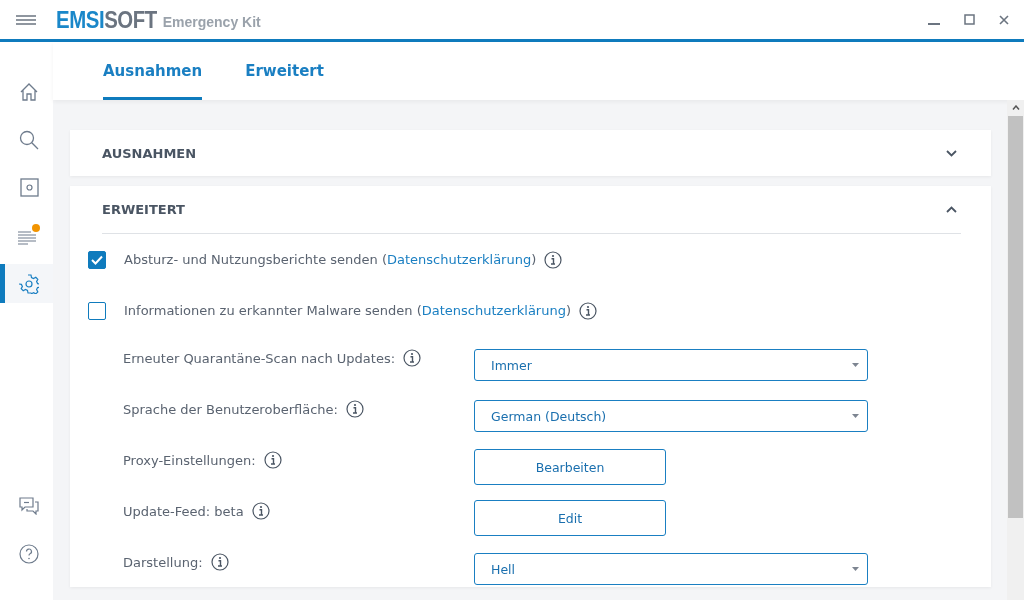 The width and height of the screenshot is (1024, 600). I want to click on help-icon, so click(29, 553).